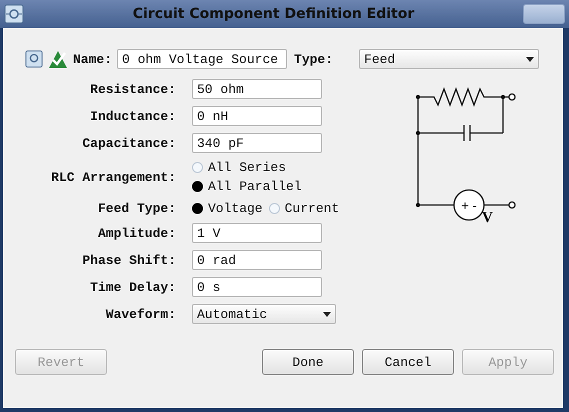  I want to click on dialog-button: Done, so click(308, 362).